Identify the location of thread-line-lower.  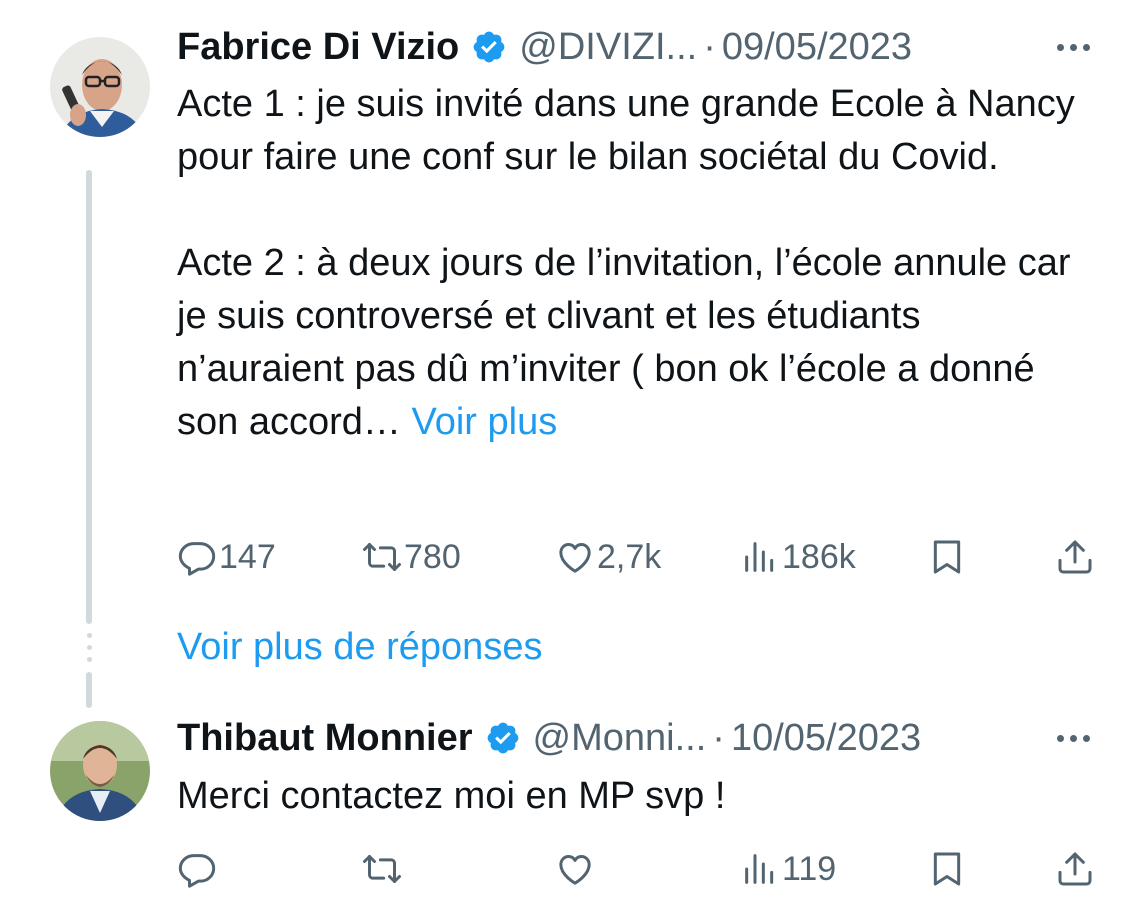
(89, 690).